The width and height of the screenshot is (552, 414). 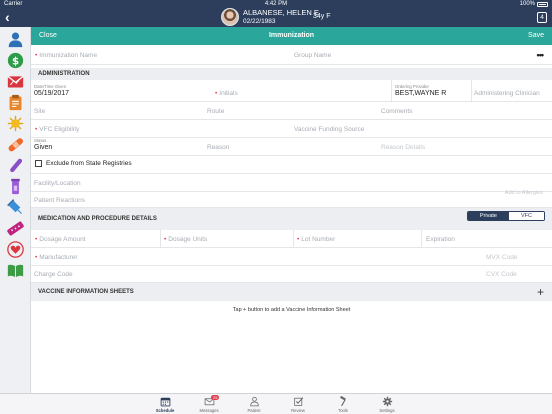 I want to click on clipboard-icon, so click(x=15, y=102).